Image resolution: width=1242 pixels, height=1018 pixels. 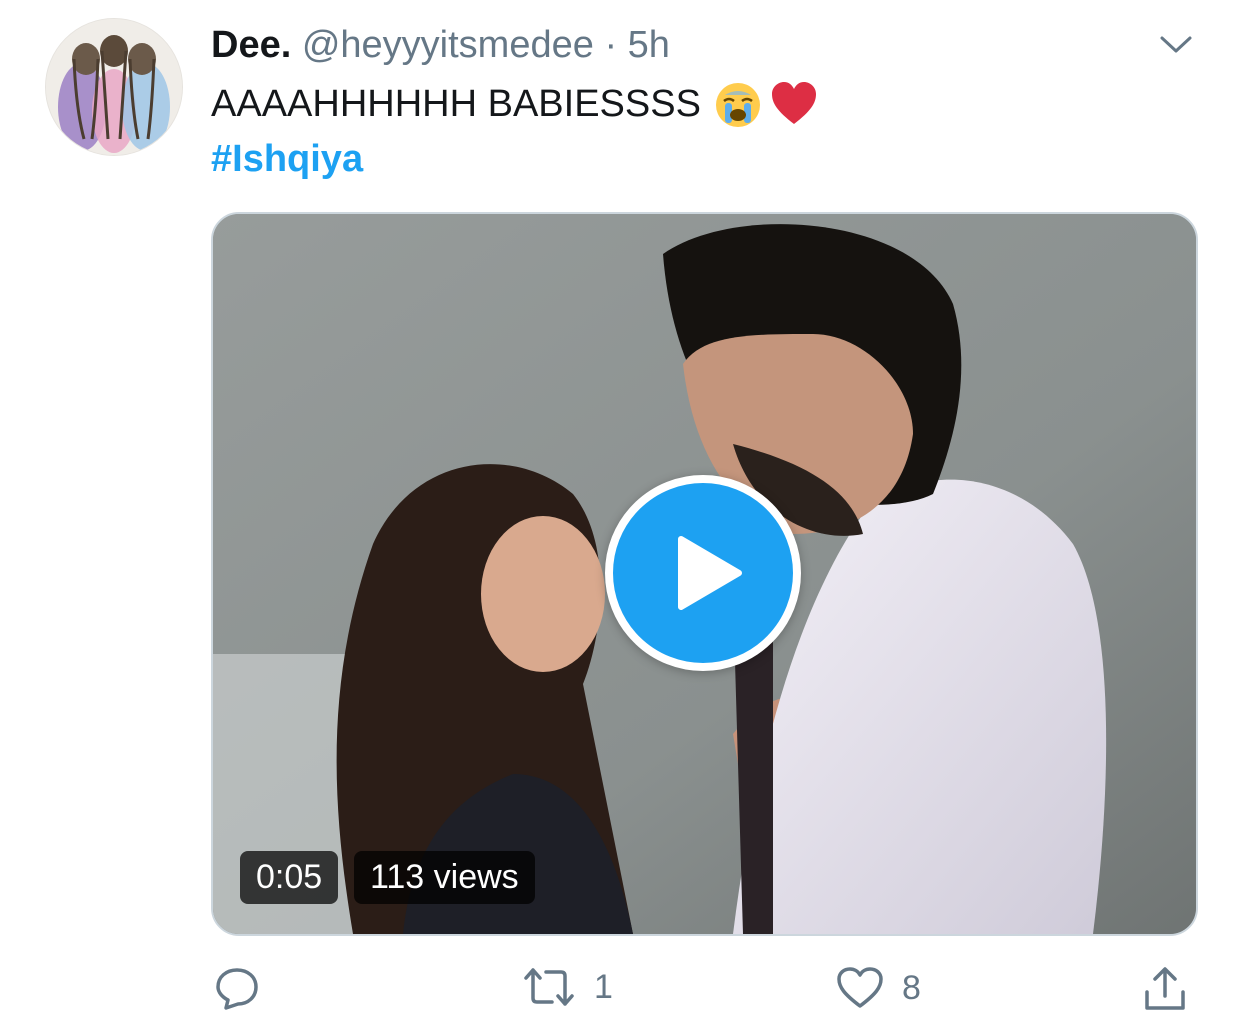 I want to click on hashtag-link: #Ishqiya, so click(x=287, y=159).